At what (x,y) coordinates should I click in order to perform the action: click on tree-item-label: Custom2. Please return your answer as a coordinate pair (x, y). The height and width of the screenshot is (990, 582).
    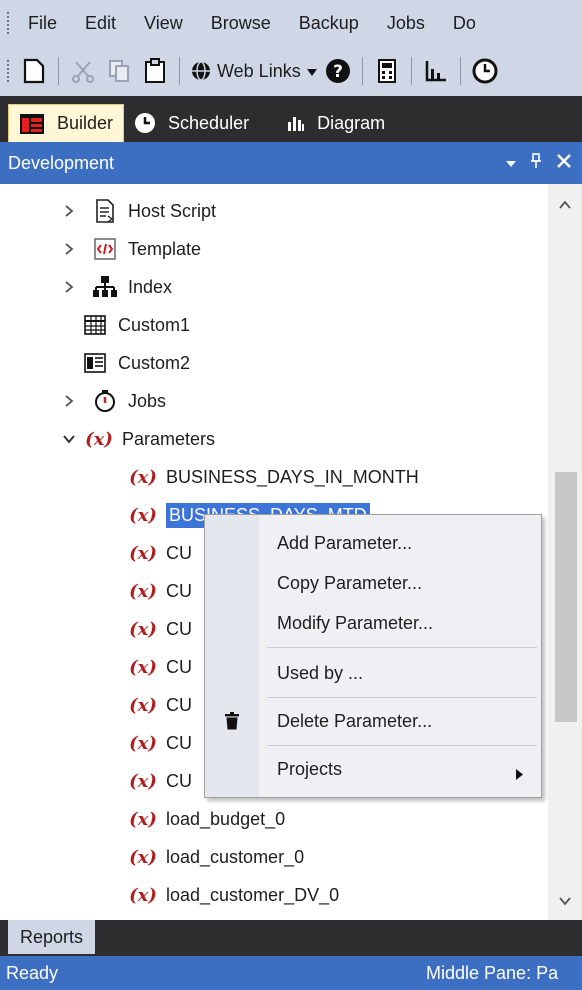
    Looking at the image, I should click on (154, 362).